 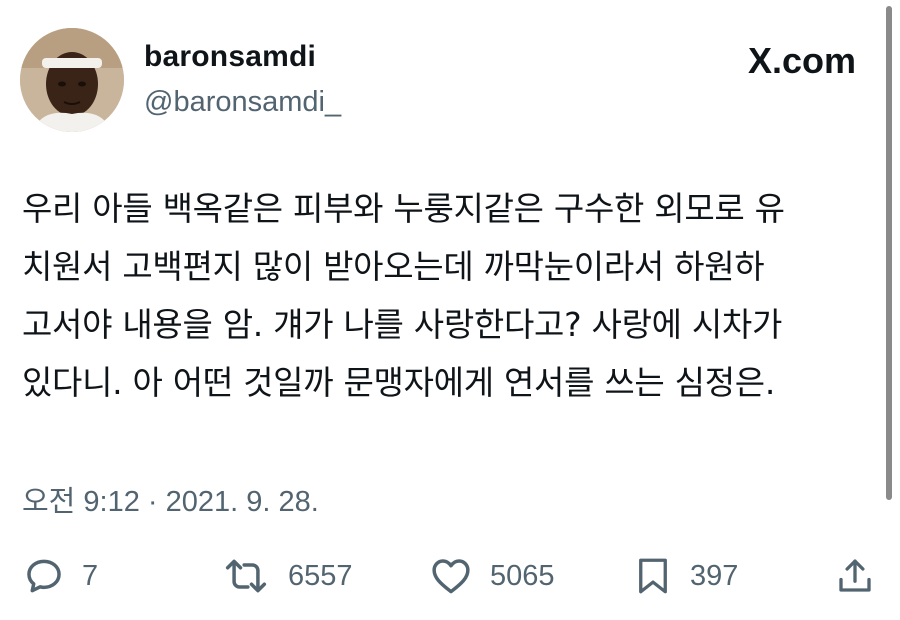 What do you see at coordinates (286, 576) in the screenshot?
I see `retweet-button: 6557` at bounding box center [286, 576].